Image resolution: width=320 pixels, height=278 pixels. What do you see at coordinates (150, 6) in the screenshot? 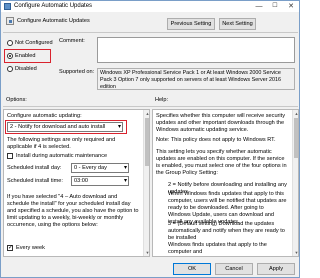
I see `title-bar: Configure Automatic Updates — ☐ ✕` at bounding box center [150, 6].